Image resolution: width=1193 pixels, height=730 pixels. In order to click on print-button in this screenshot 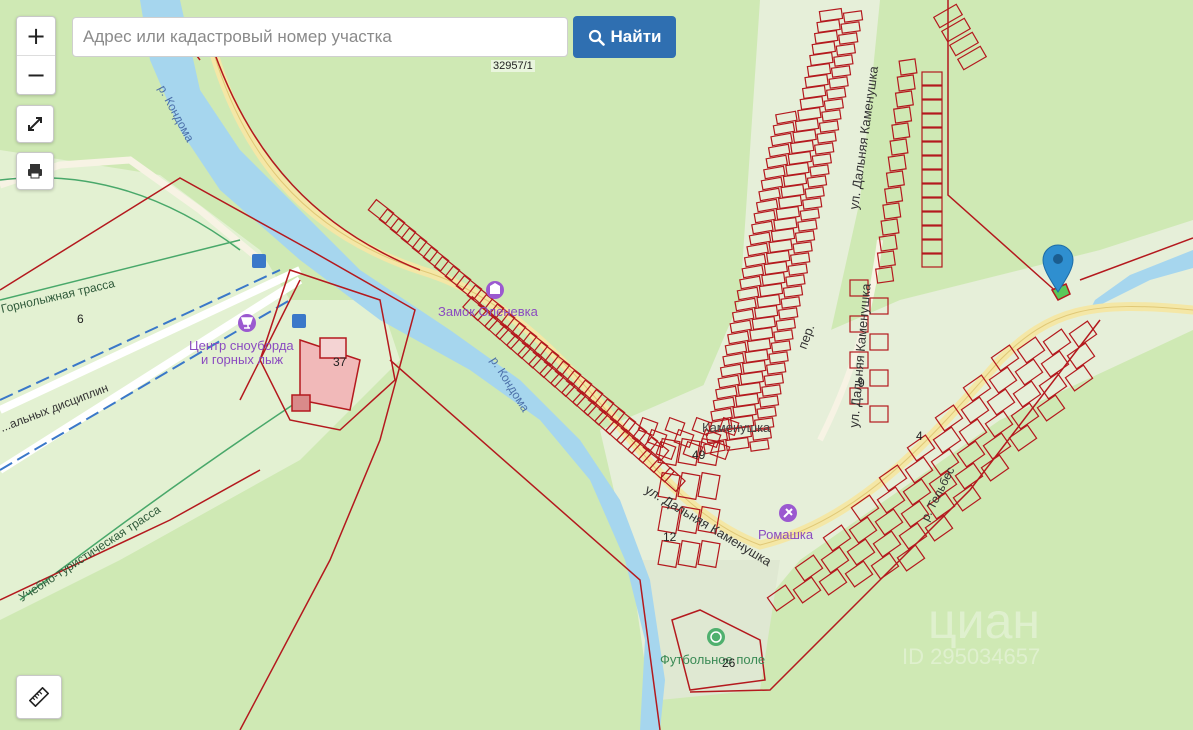, I will do `click(35, 171)`.